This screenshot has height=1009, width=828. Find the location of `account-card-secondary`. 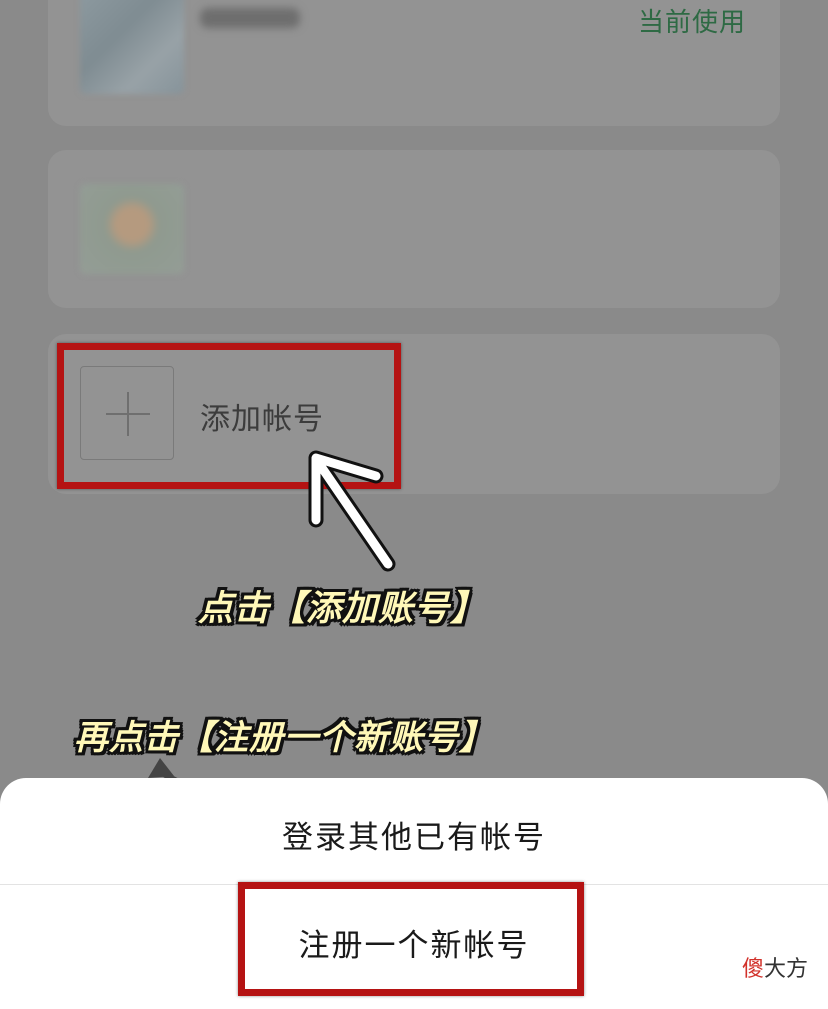

account-card-secondary is located at coordinates (414, 229).